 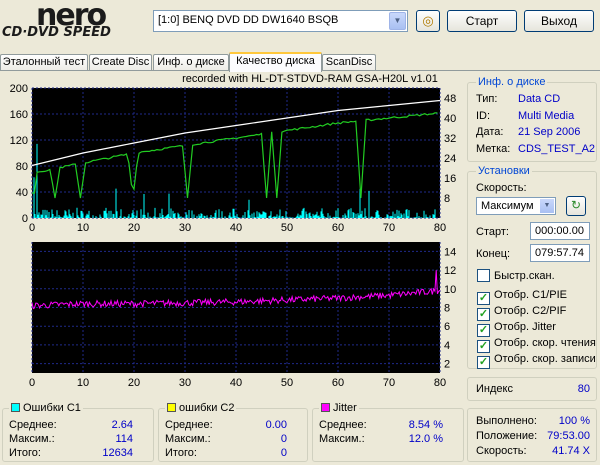 I want to click on tab-scandisc: ScanDisc, so click(x=349, y=62).